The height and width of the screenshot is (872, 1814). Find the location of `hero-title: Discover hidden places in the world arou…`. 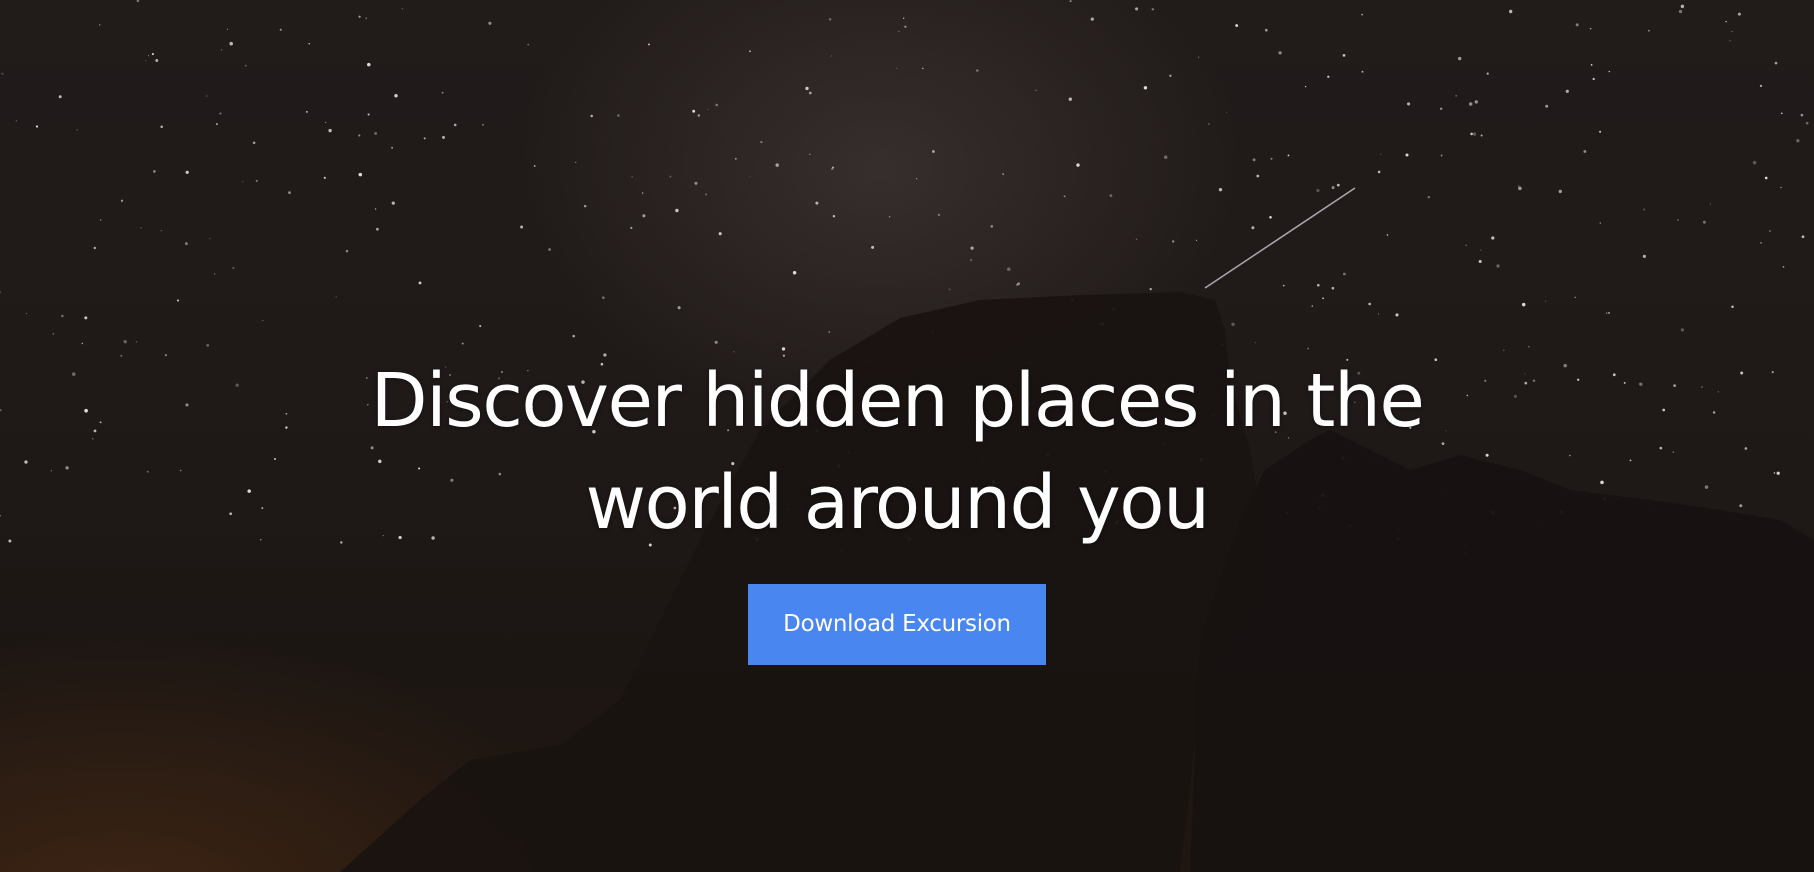

hero-title: Discover hidden places in the world arou… is located at coordinates (897, 452).